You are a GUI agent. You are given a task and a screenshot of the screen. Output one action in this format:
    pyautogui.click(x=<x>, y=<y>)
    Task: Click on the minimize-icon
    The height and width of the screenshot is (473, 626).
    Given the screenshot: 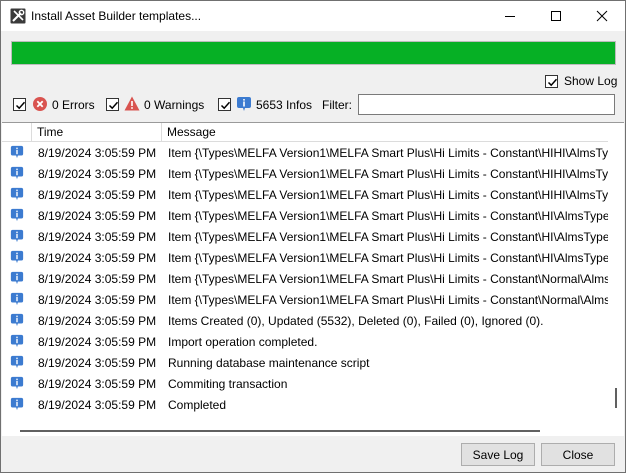 What is the action you would take?
    pyautogui.click(x=510, y=16)
    